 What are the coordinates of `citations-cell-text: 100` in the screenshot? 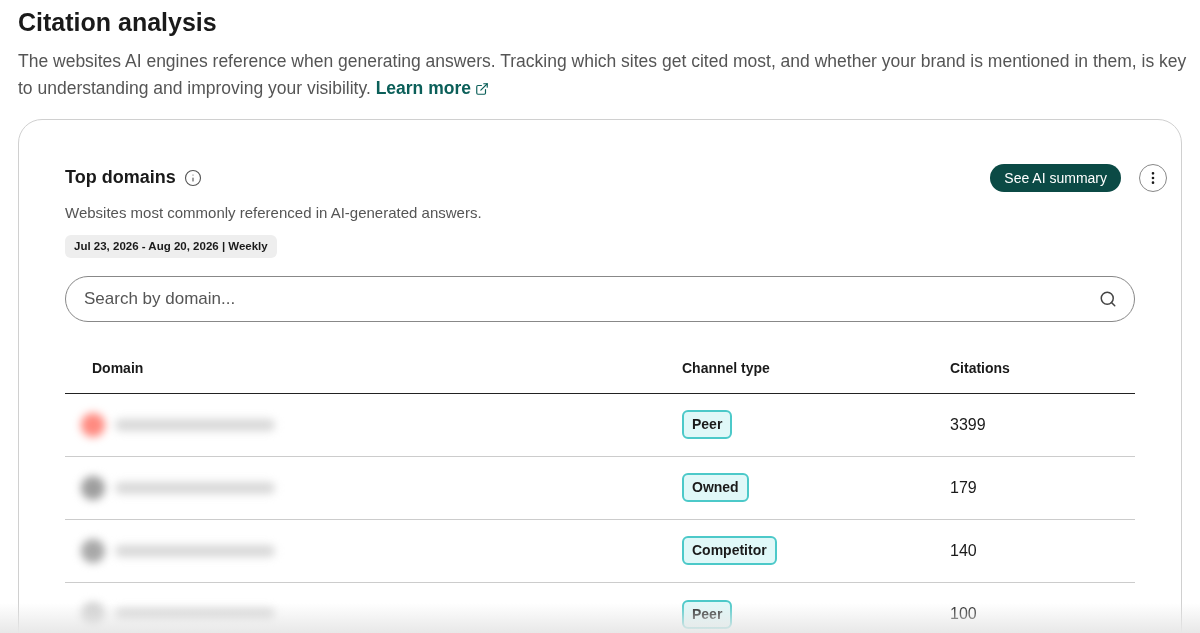 It's located at (964, 614).